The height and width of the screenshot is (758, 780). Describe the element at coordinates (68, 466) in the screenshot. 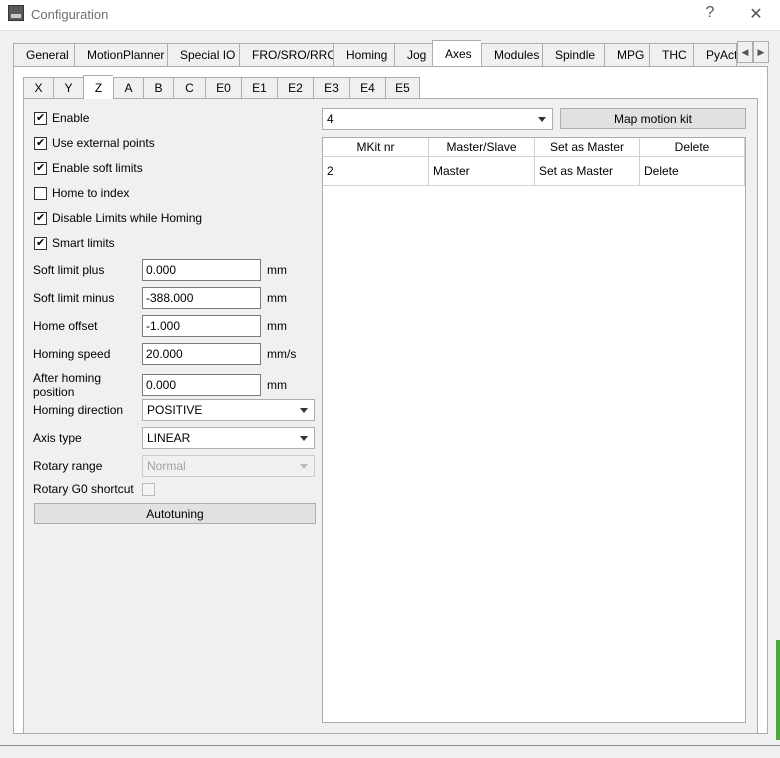

I see `rotary-range-label: Rotary range` at that location.